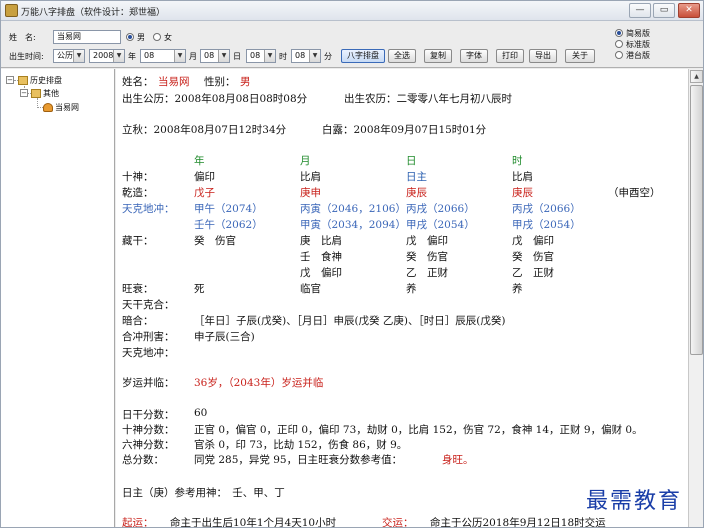 The image size is (704, 528). What do you see at coordinates (201, 413) in the screenshot?
I see `rigan-value: 60` at bounding box center [201, 413].